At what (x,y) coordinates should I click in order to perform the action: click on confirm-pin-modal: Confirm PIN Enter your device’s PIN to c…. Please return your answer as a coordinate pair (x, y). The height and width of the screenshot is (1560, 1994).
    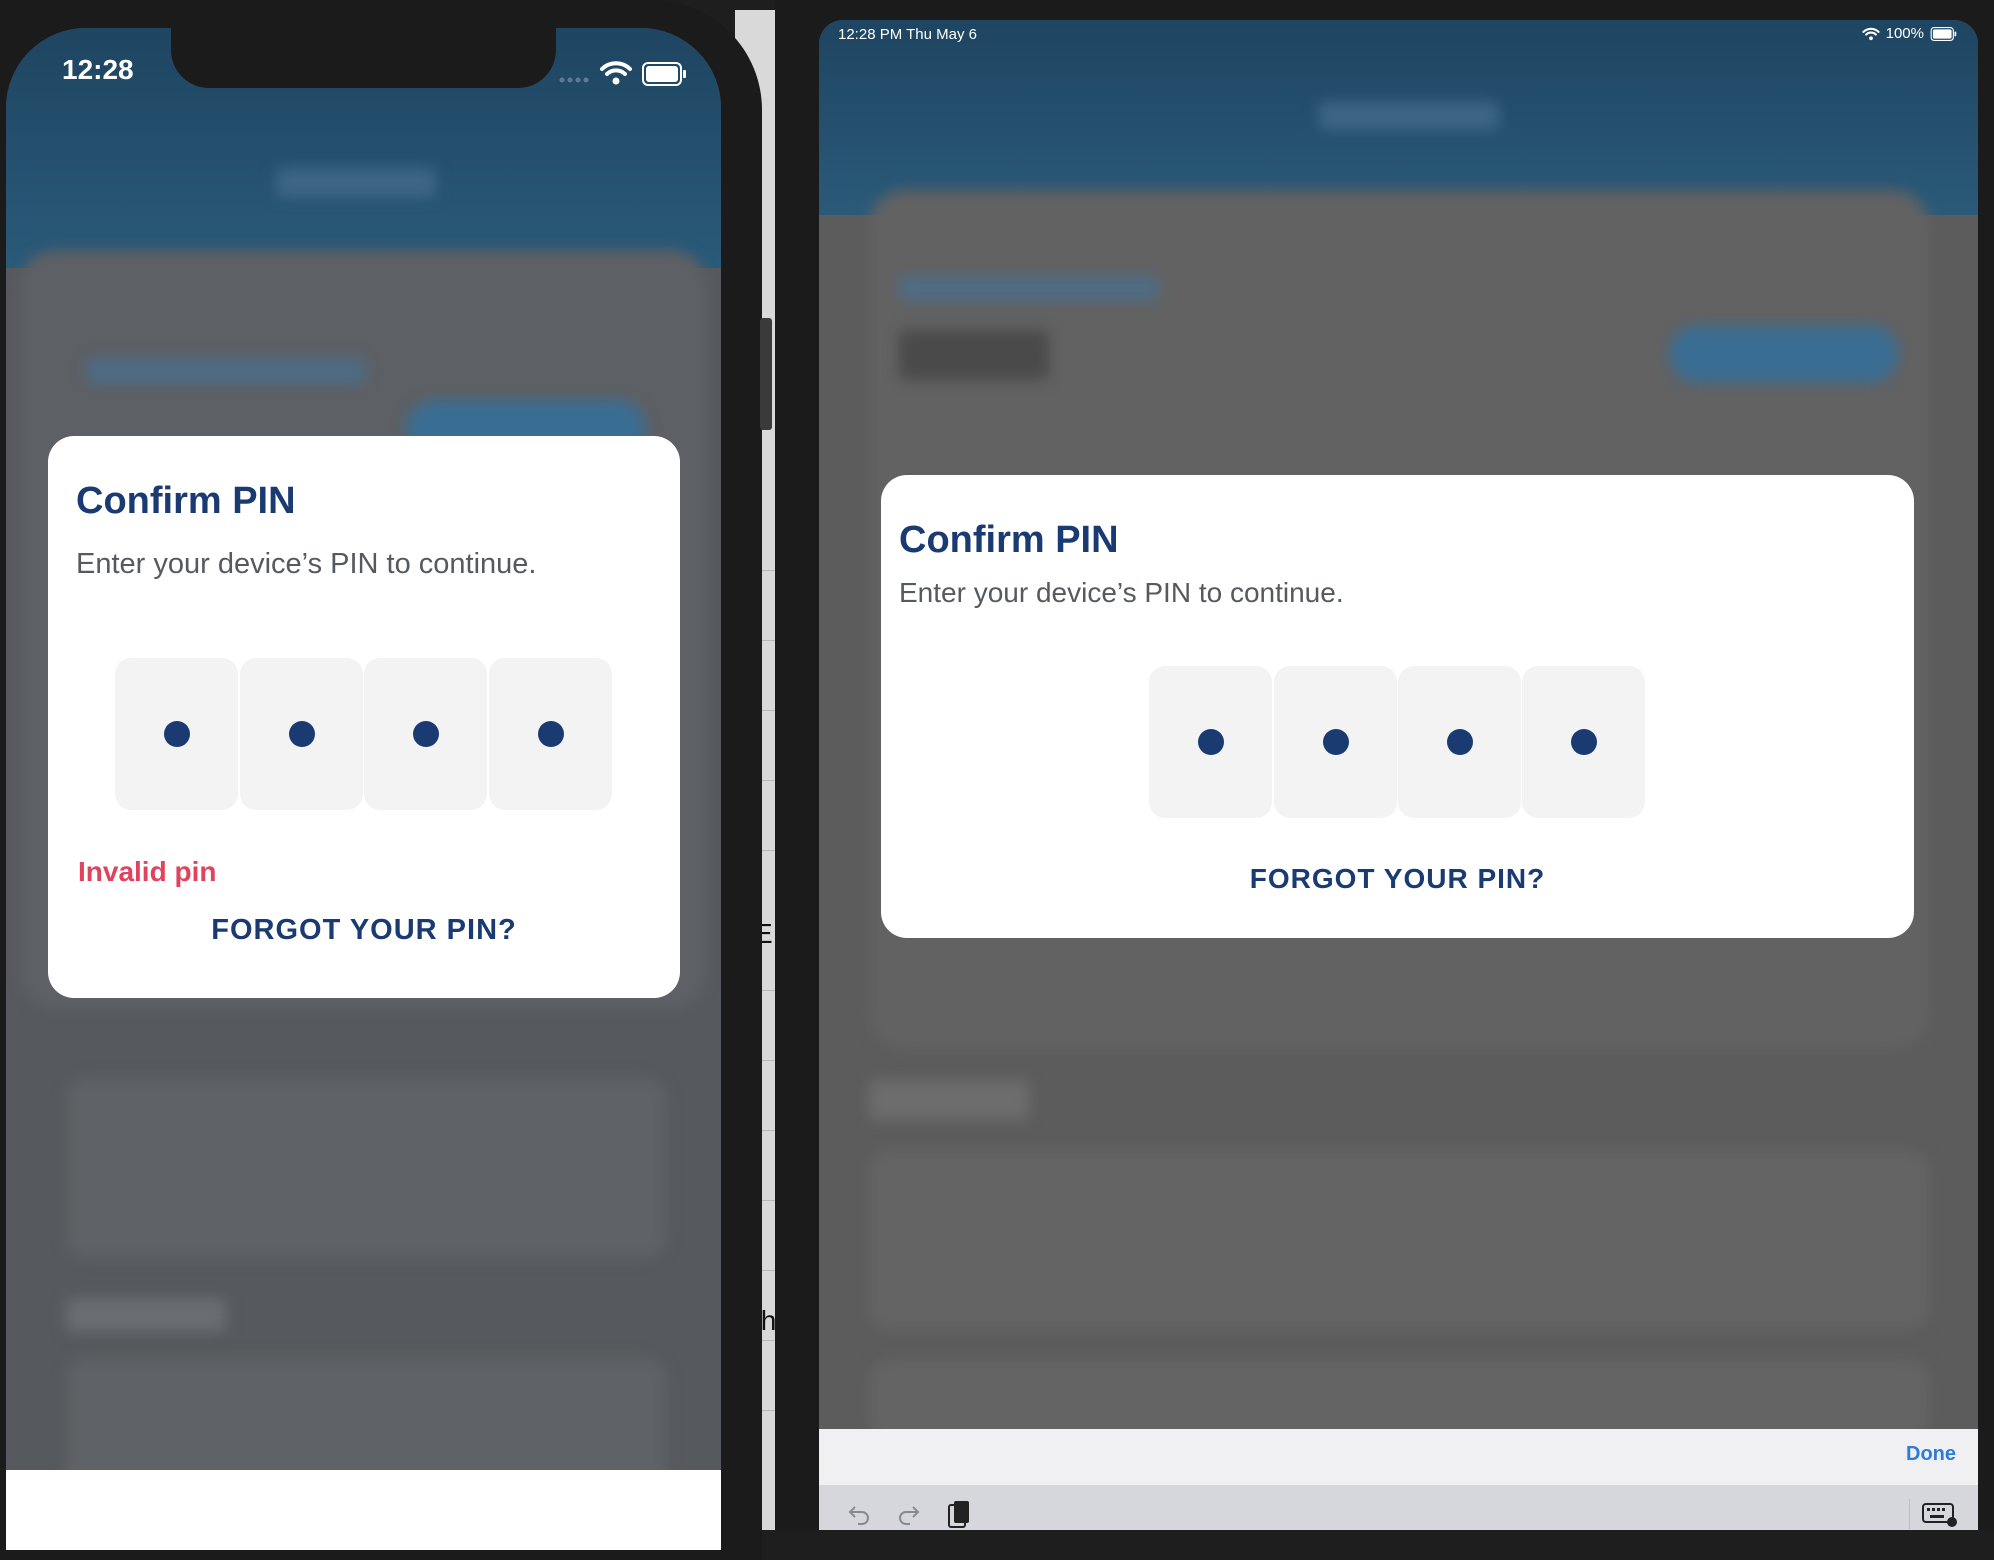
    Looking at the image, I should click on (364, 717).